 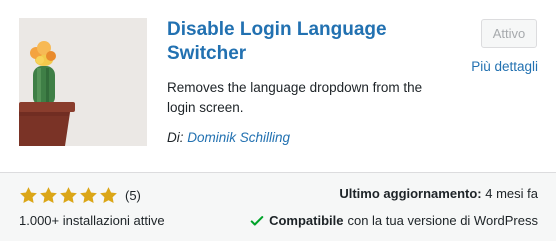 I want to click on author-link: Dominik Schilling, so click(x=238, y=137).